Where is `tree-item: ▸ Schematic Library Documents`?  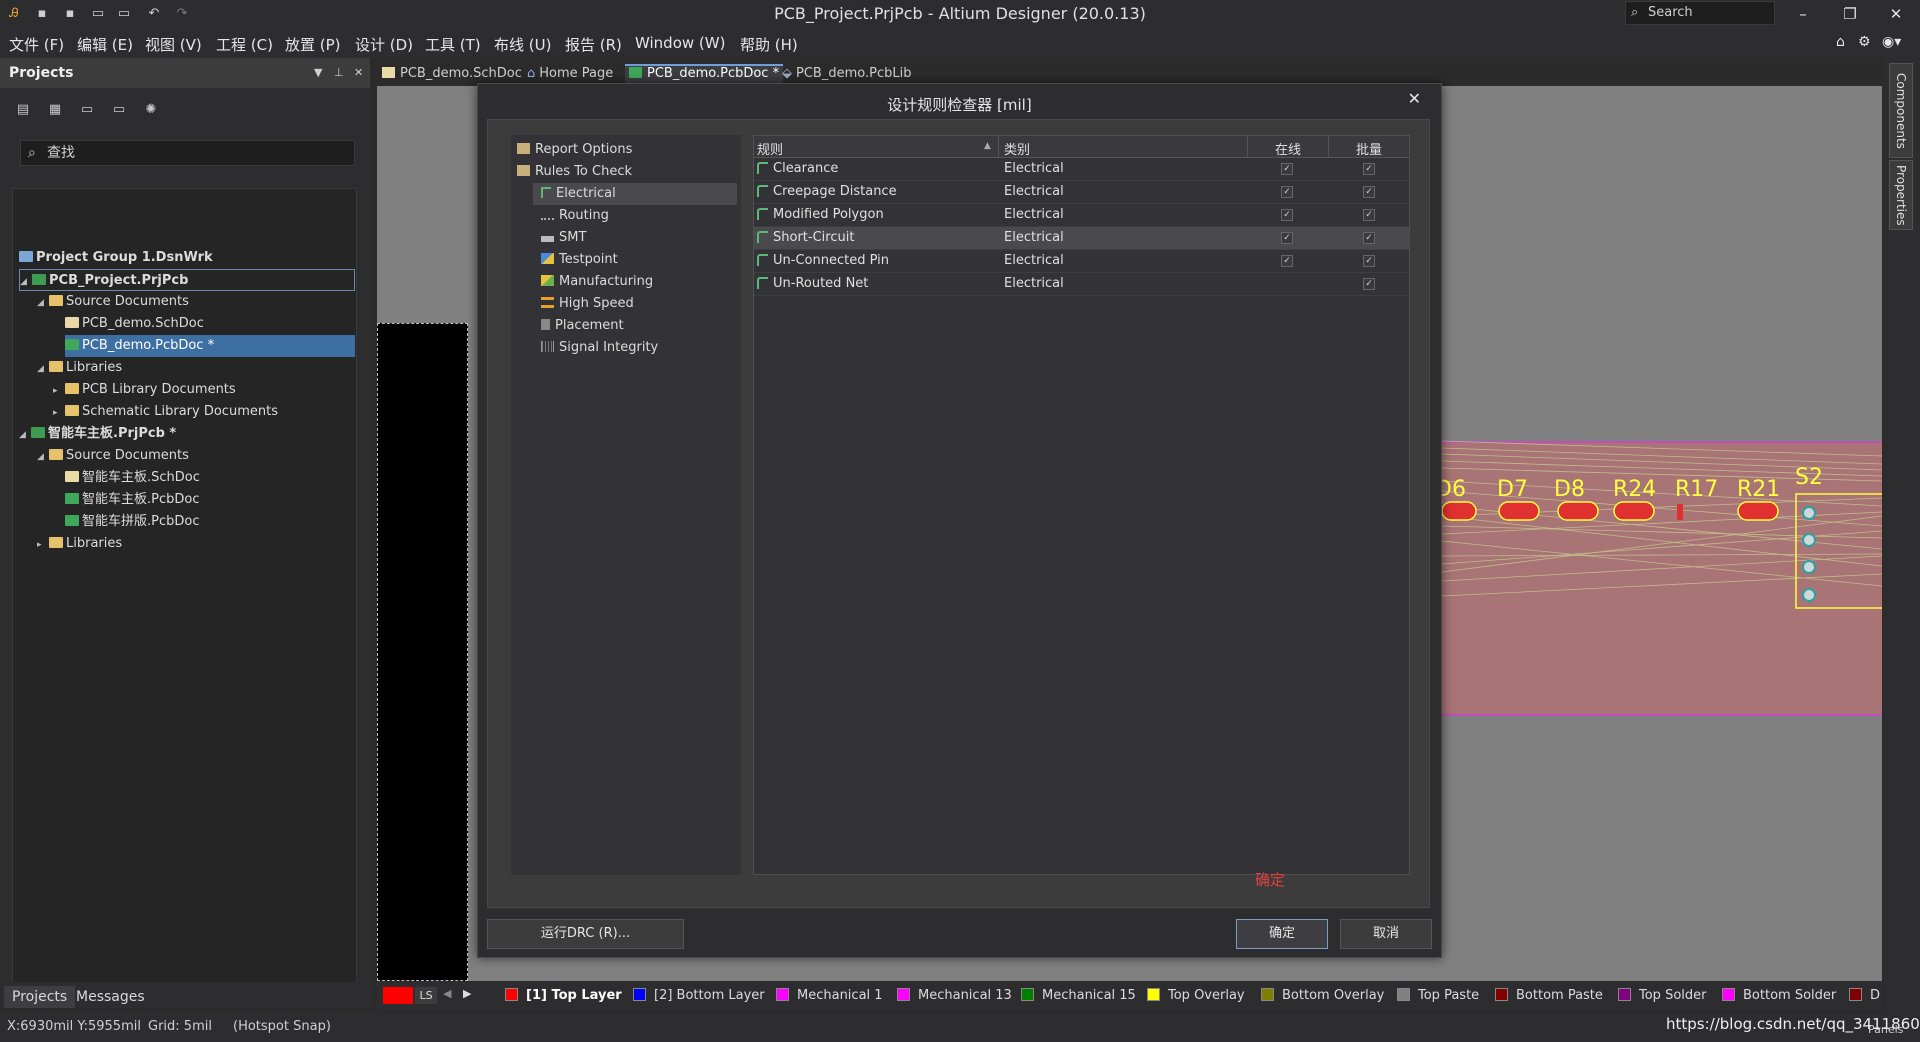
tree-item: ▸ Schematic Library Documents is located at coordinates (165, 412).